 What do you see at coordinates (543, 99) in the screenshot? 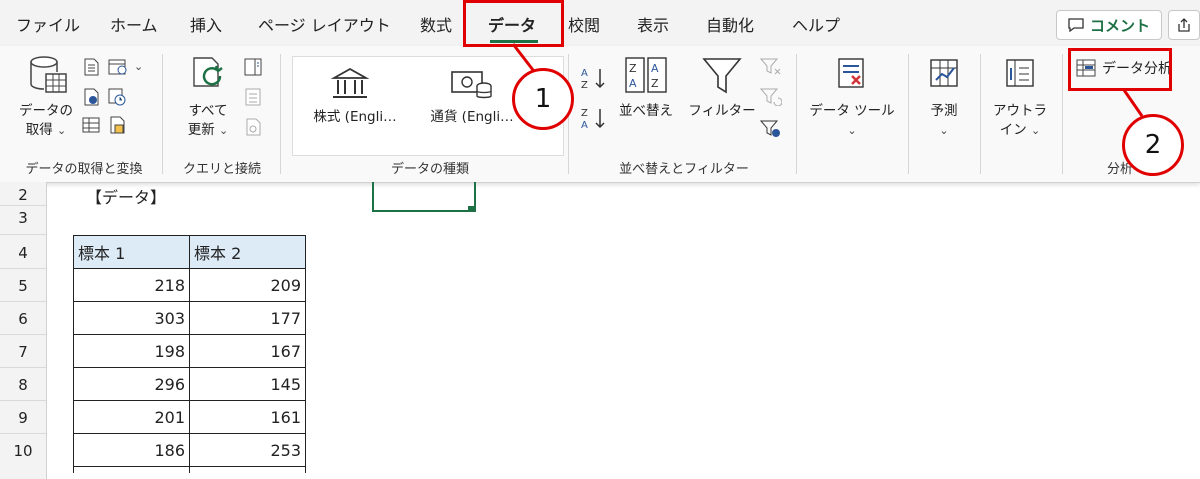
I see `callout-1: 1` at bounding box center [543, 99].